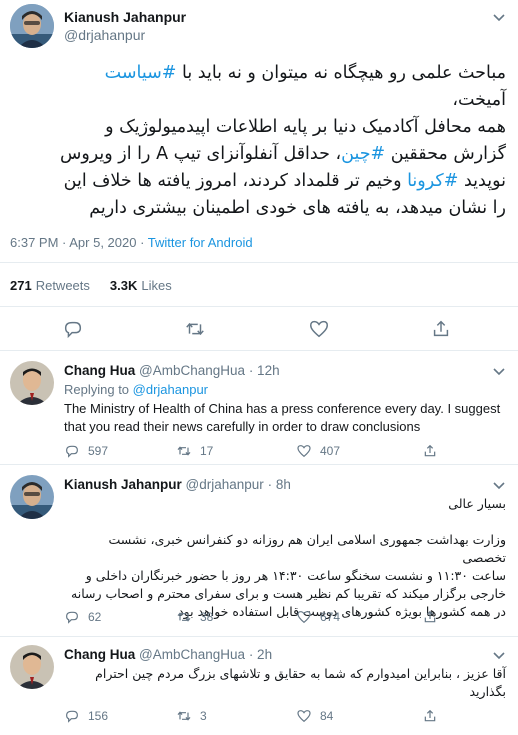 The width and height of the screenshot is (518, 735). What do you see at coordinates (200, 154) in the screenshot?
I see `text-span: ، حداقل آنفلوآنزای تیپ A را از ویروس` at bounding box center [200, 154].